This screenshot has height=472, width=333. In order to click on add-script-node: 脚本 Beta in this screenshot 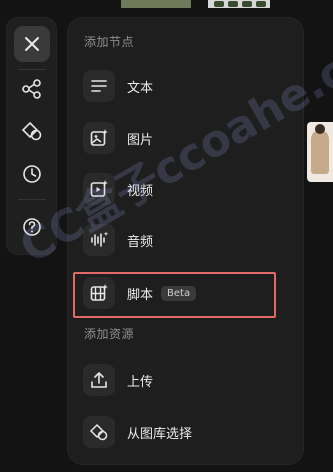, I will do `click(140, 293)`.